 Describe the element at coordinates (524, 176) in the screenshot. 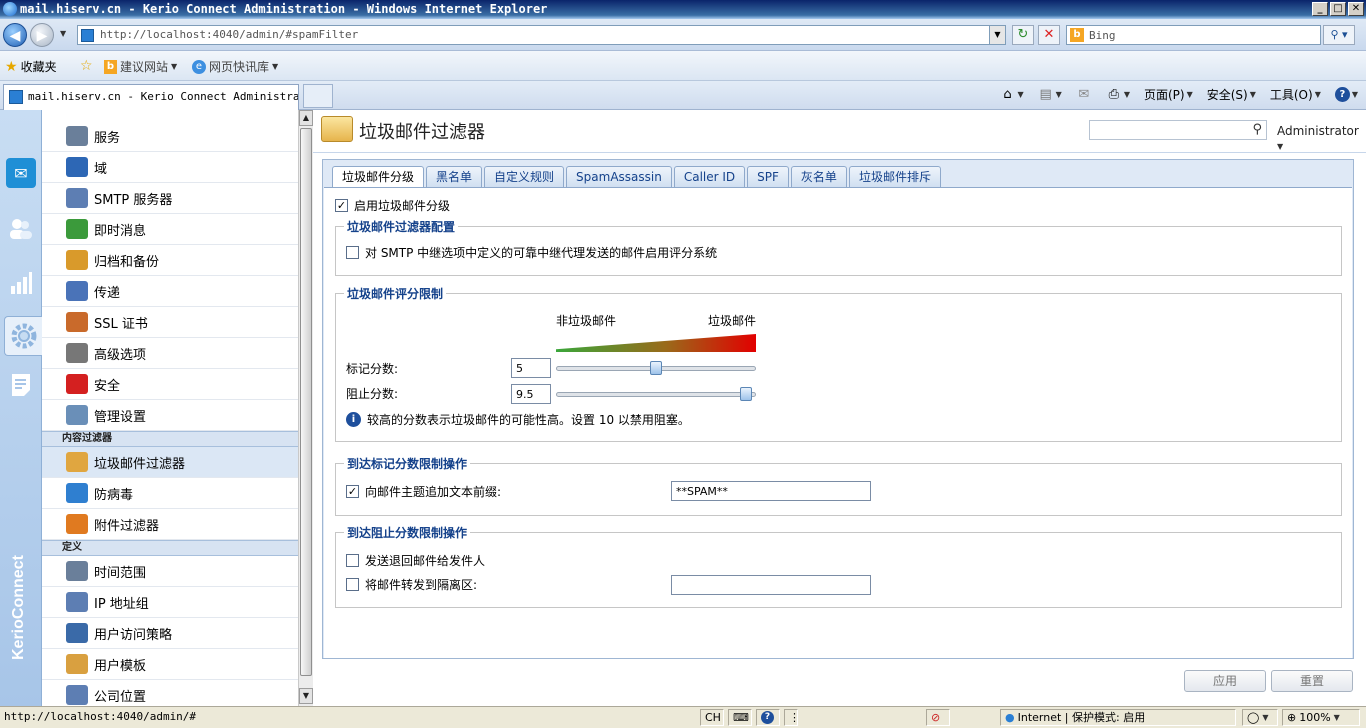

I see `tab-custom-rules: 自定义规则` at that location.